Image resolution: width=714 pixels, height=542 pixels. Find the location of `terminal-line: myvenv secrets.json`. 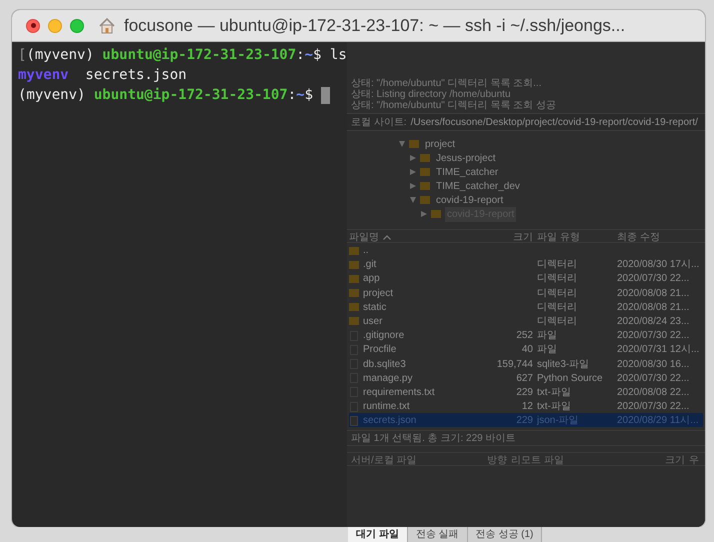

terminal-line: myvenv secrets.json is located at coordinates (102, 75).